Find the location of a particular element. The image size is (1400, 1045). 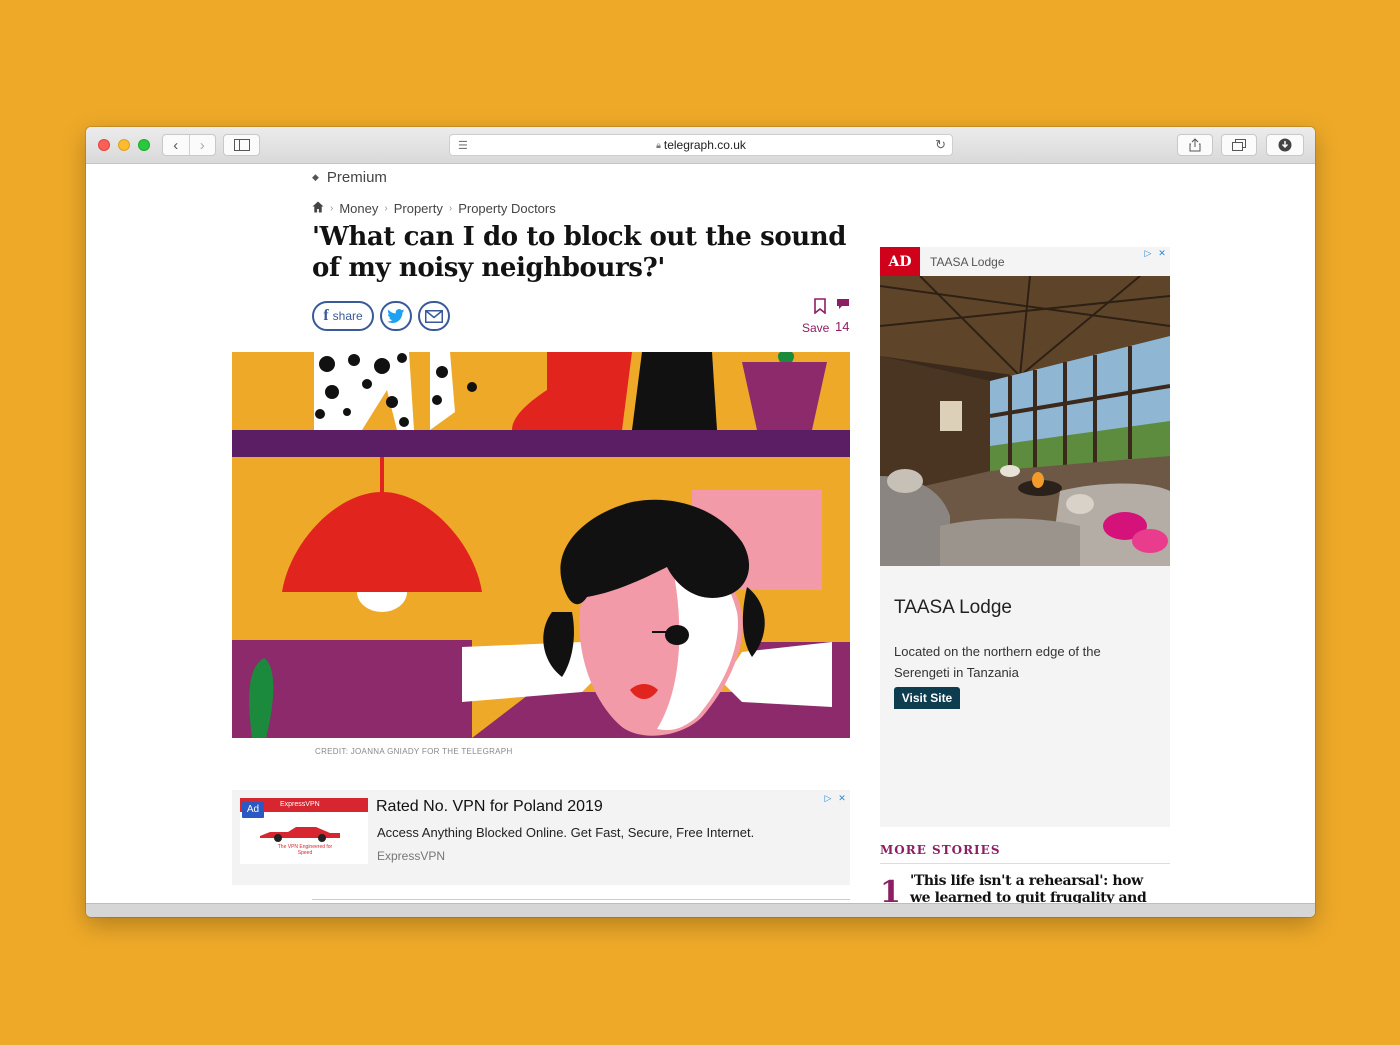

facebook-share-button: f share is located at coordinates (343, 316).